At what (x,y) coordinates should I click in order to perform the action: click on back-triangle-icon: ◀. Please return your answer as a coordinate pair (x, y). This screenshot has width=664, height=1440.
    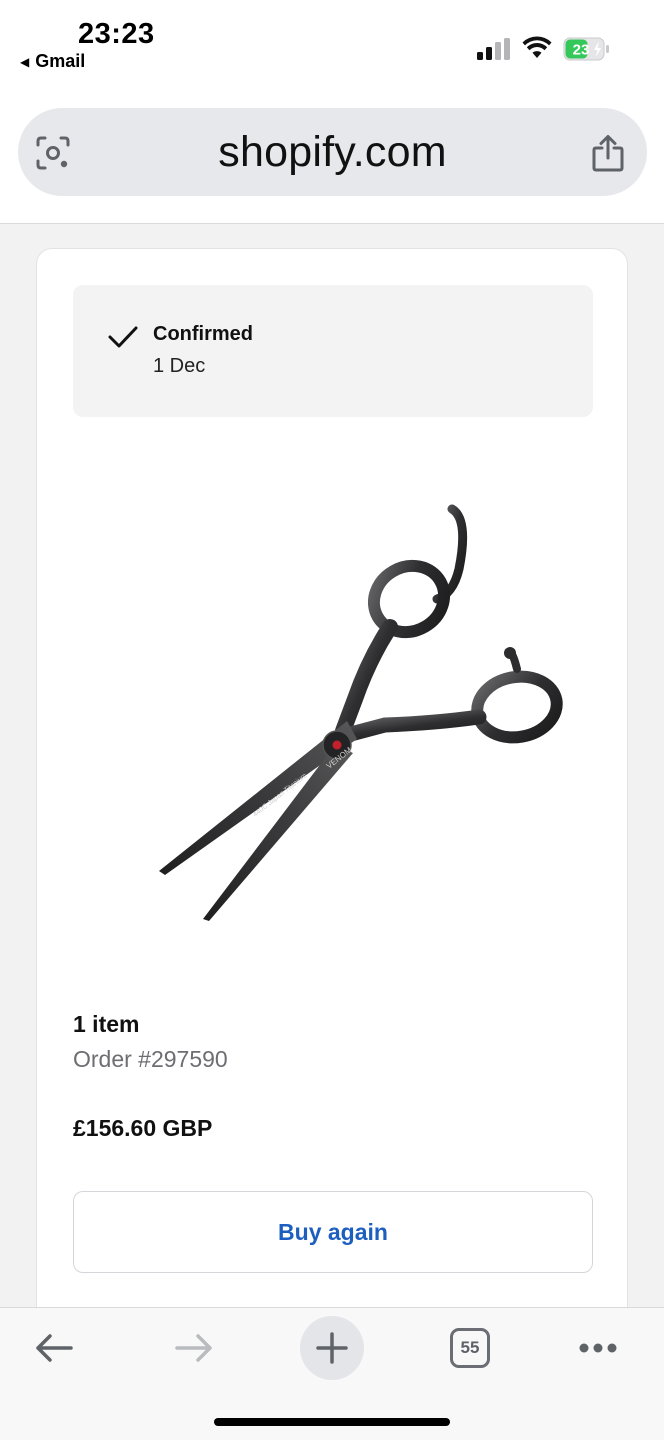
    Looking at the image, I should click on (25, 61).